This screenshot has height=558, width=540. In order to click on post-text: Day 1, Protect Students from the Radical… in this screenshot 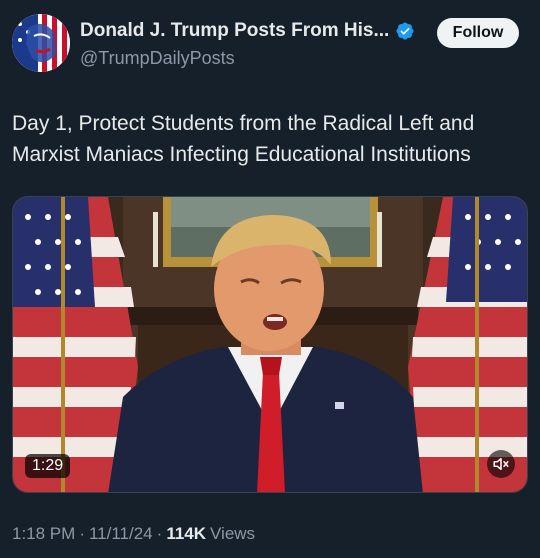, I will do `click(243, 139)`.